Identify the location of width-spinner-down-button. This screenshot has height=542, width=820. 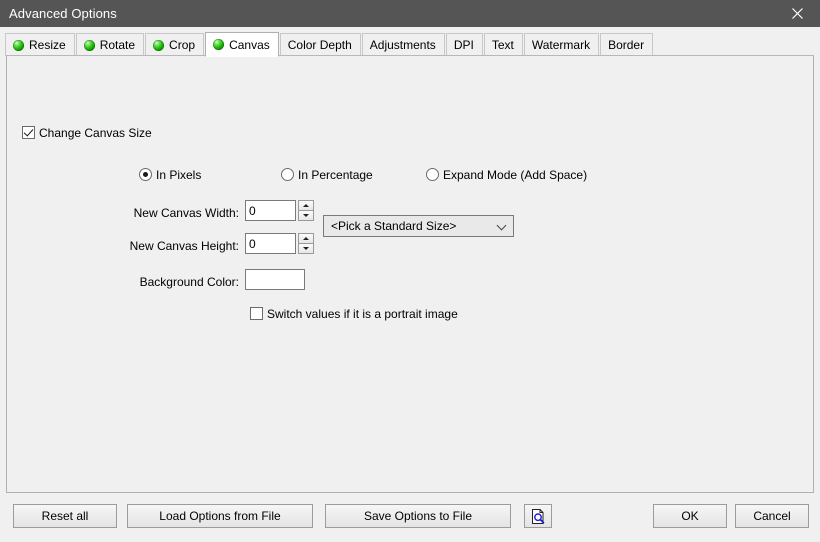
(306, 216).